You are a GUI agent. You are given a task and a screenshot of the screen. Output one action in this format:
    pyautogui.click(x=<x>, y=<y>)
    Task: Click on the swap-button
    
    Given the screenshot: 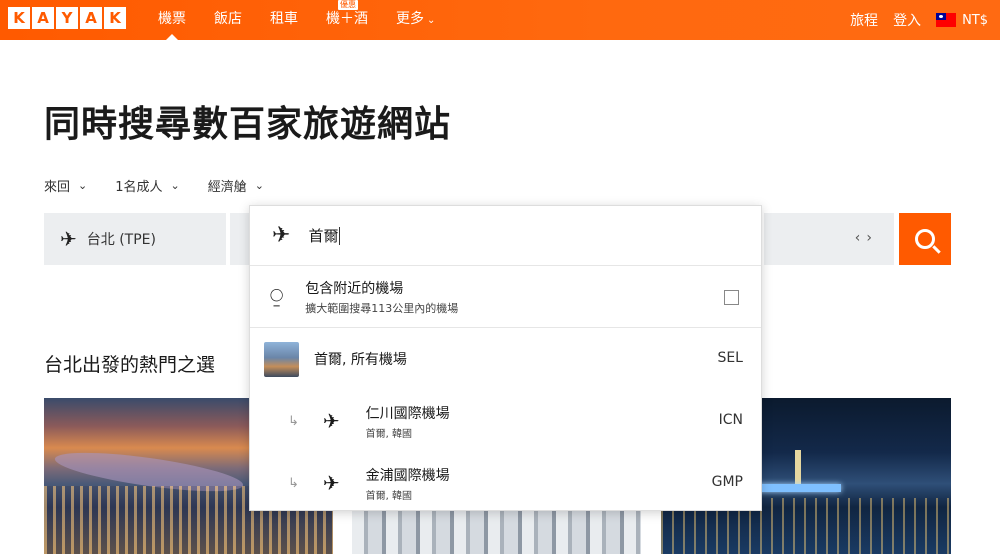 What is the action you would take?
    pyautogui.click(x=240, y=239)
    